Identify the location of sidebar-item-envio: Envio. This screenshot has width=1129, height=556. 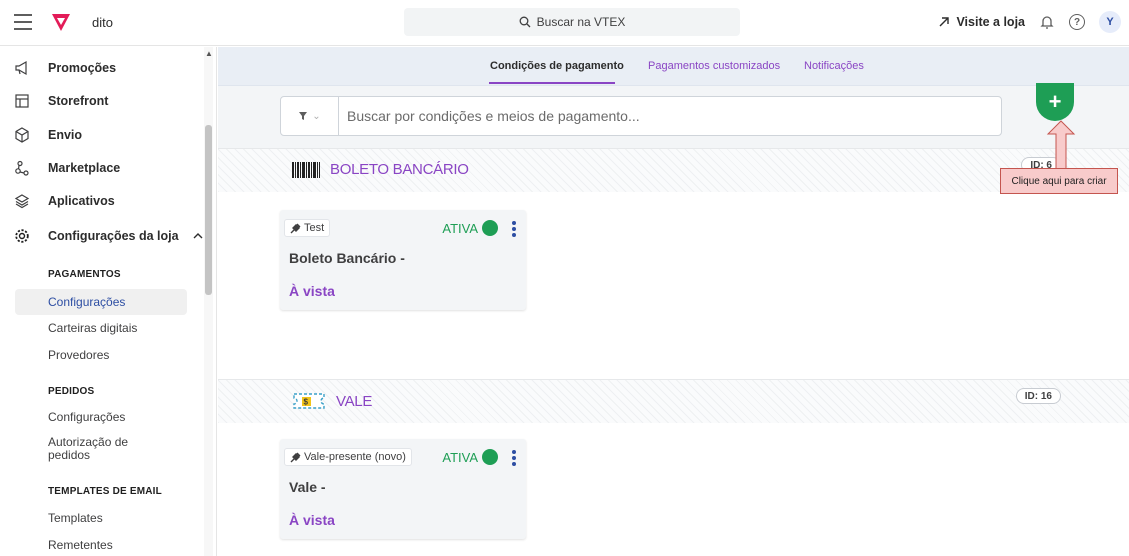
(48, 135).